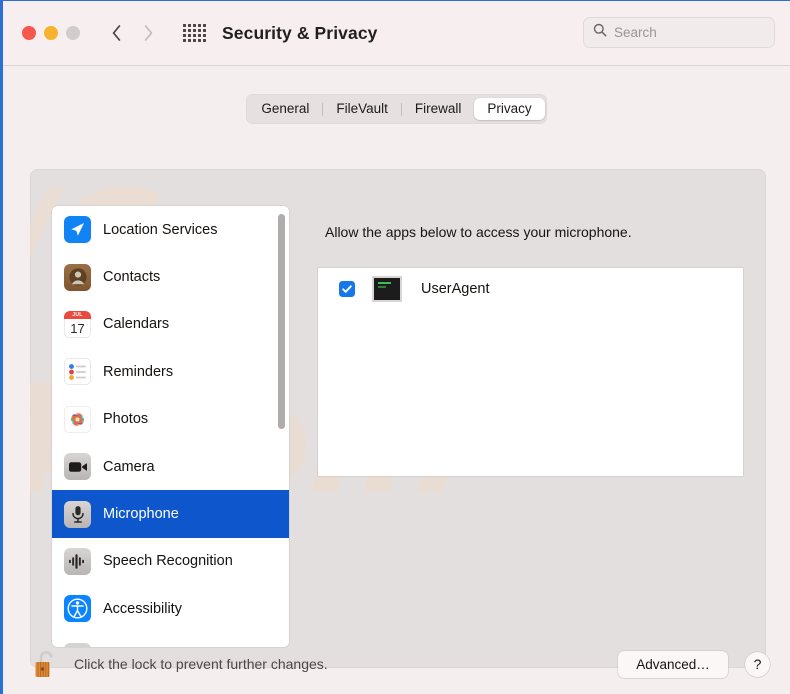  I want to click on tab-group: General FileVault Firewall Privacy, so click(396, 109).